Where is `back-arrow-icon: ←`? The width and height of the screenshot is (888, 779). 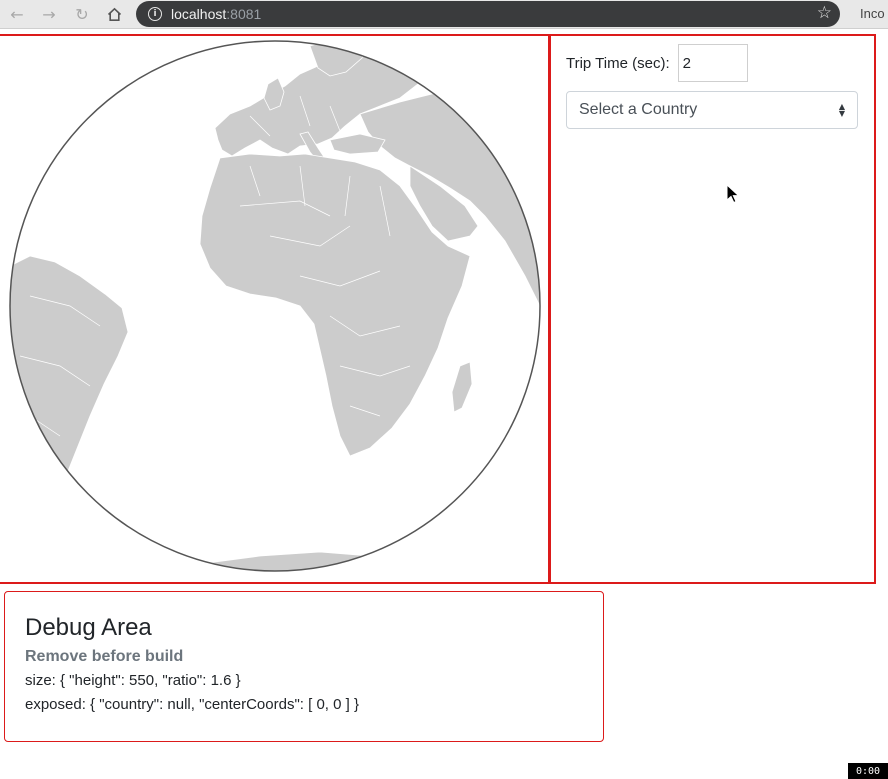 back-arrow-icon: ← is located at coordinates (17, 14).